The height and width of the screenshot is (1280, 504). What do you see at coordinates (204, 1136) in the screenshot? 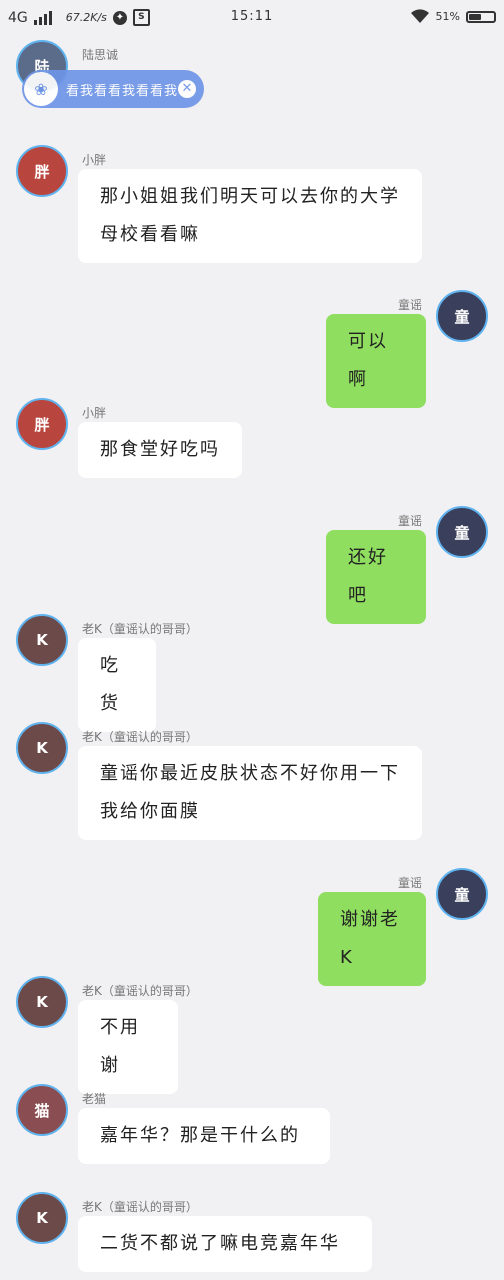
I see `message-bubble: 嘉年华？那是干什么的` at bounding box center [204, 1136].